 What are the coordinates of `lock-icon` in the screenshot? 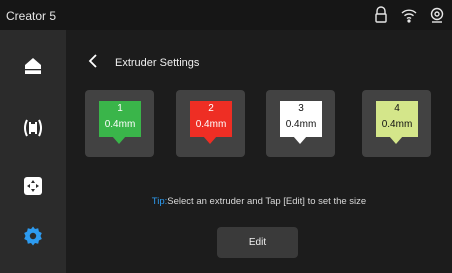 It's located at (381, 15).